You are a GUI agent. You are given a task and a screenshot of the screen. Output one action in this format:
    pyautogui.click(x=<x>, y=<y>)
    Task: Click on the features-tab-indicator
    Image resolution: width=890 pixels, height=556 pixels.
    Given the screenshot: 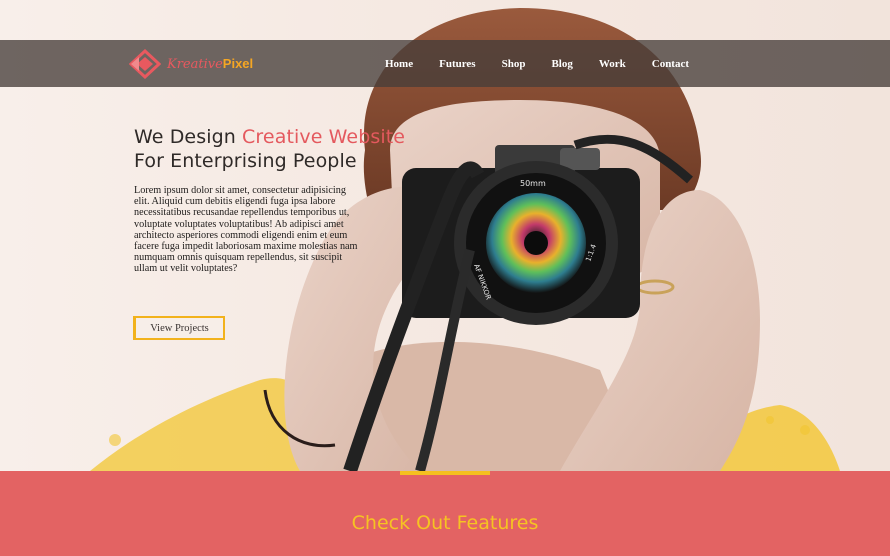 What is the action you would take?
    pyautogui.click(x=445, y=473)
    